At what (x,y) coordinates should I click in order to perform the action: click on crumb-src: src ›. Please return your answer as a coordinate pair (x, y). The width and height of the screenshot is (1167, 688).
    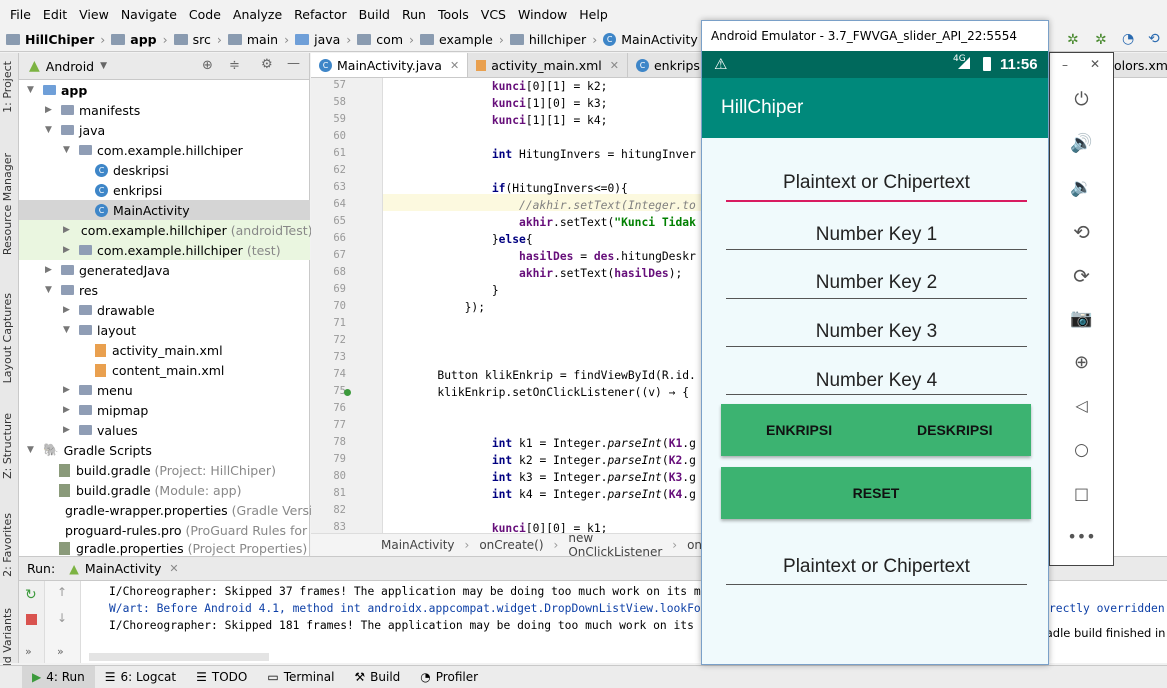
    Looking at the image, I should click on (197, 39).